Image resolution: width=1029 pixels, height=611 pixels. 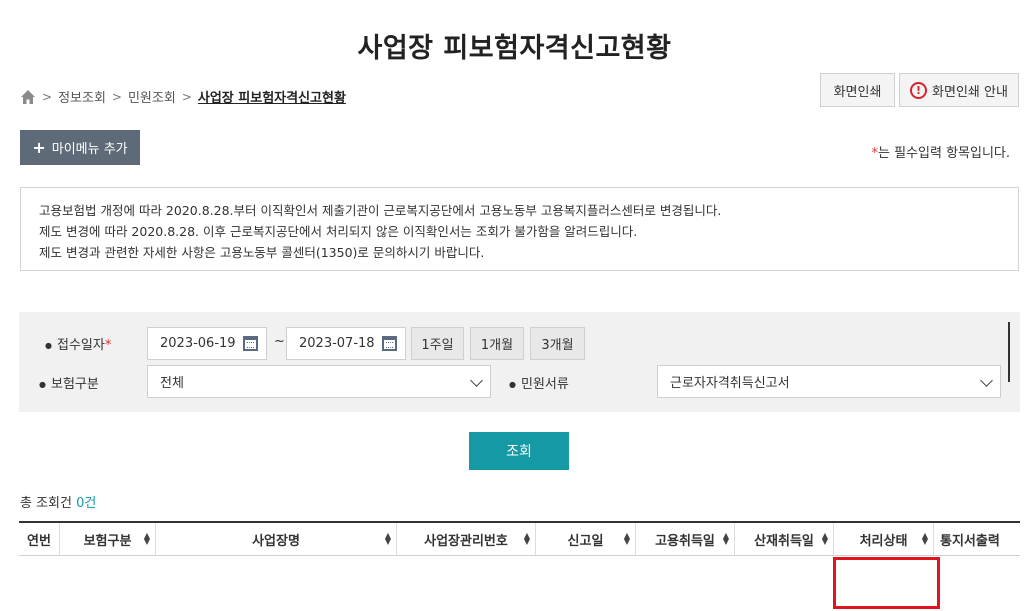 I want to click on print-screen-button: 화면인쇄, so click(x=857, y=90).